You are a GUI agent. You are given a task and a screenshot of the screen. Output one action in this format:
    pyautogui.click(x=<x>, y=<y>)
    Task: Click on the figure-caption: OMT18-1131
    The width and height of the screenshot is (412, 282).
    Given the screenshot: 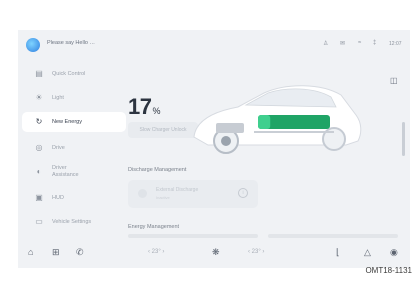 What is the action you would take?
    pyautogui.click(x=388, y=270)
    